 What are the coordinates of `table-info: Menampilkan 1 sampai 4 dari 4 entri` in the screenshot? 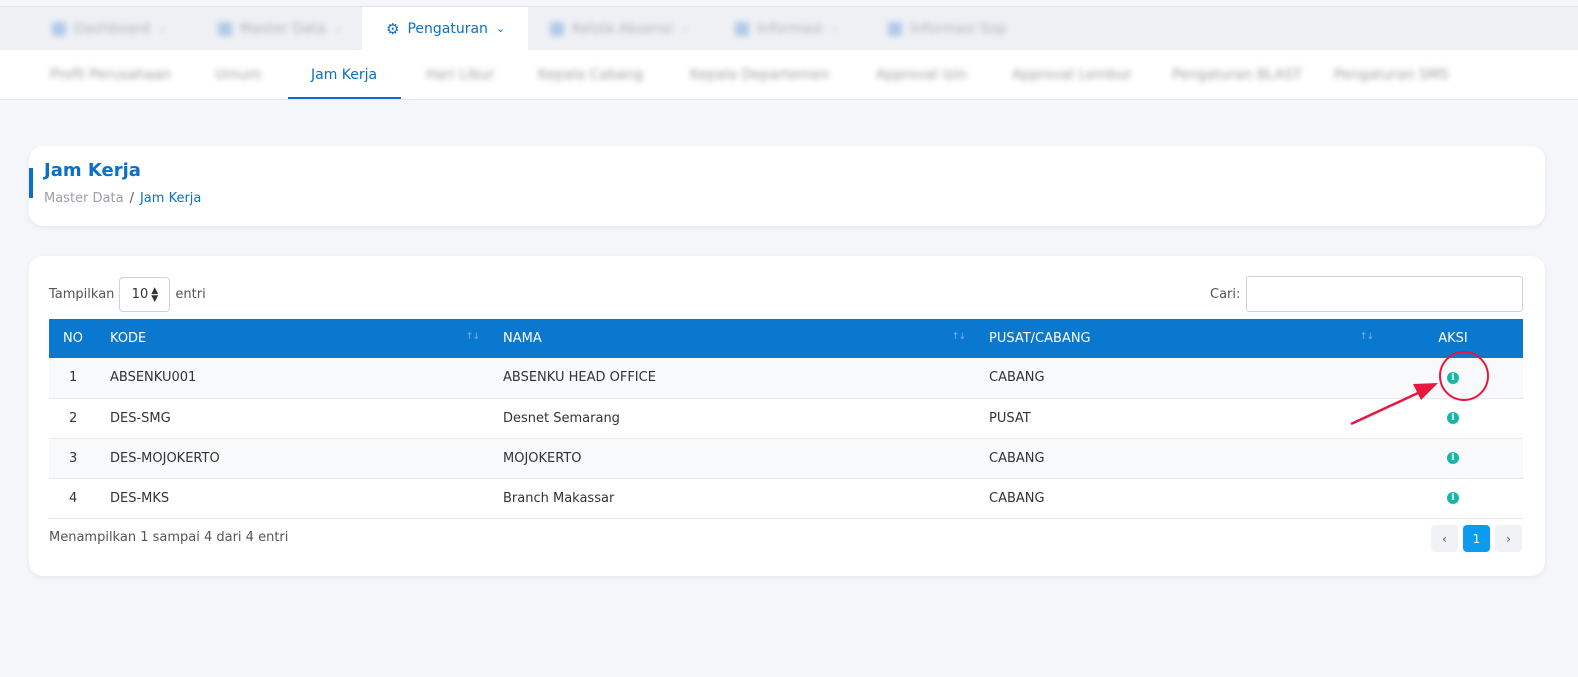 It's located at (169, 537).